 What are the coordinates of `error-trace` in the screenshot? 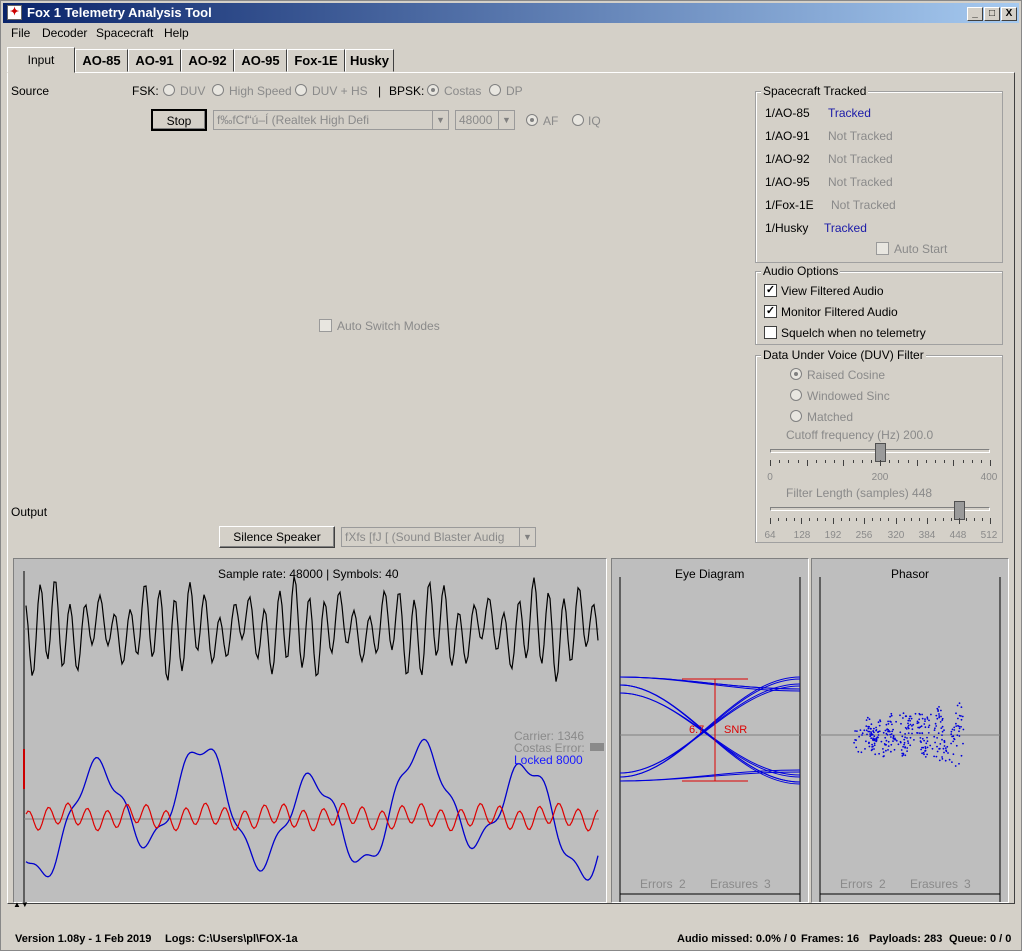 It's located at (312, 817).